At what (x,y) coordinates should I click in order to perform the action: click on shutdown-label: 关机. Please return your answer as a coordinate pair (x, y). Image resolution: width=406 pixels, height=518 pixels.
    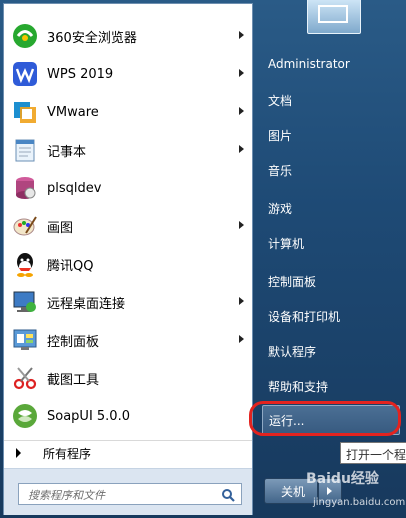
    Looking at the image, I should click on (293, 492).